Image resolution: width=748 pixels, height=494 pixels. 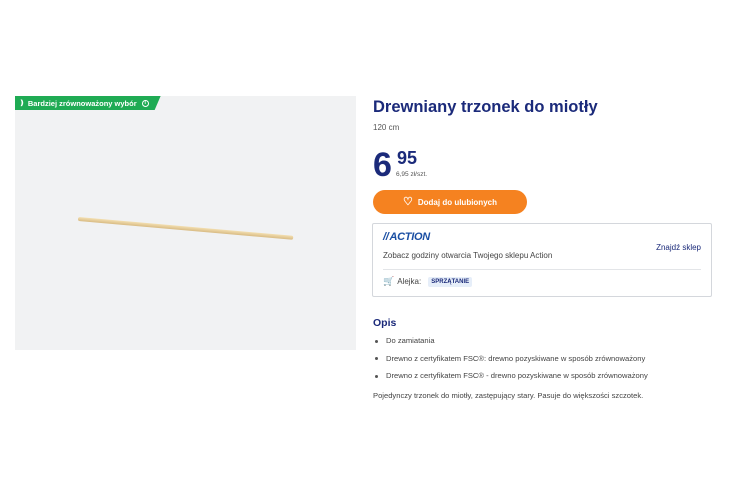 I want to click on aisle-label: Alejka:, so click(x=409, y=281).